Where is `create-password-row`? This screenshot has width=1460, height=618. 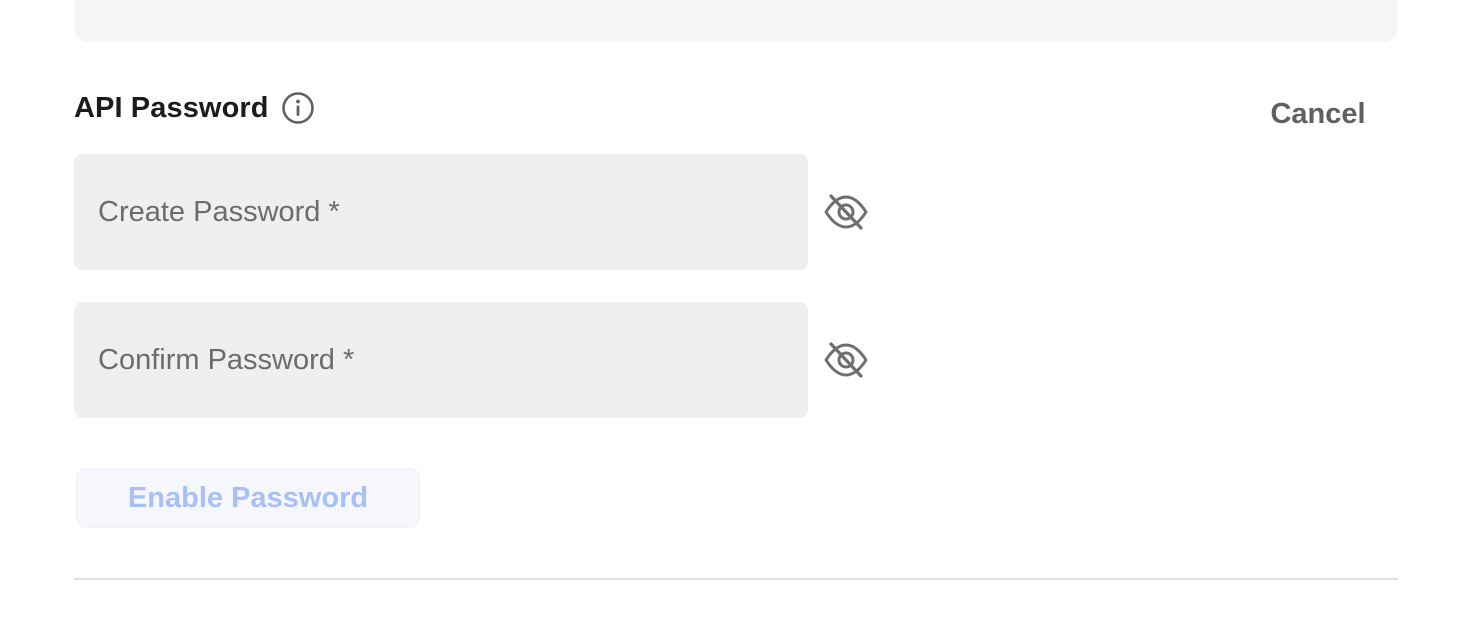
create-password-row is located at coordinates (484, 212).